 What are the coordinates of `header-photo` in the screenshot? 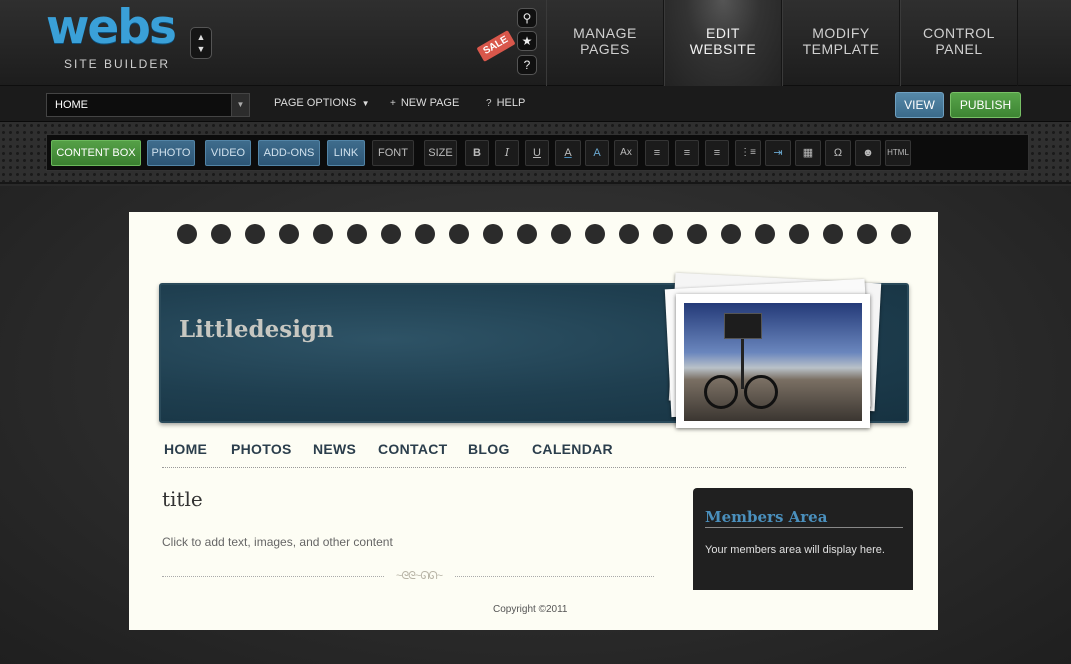 It's located at (773, 361).